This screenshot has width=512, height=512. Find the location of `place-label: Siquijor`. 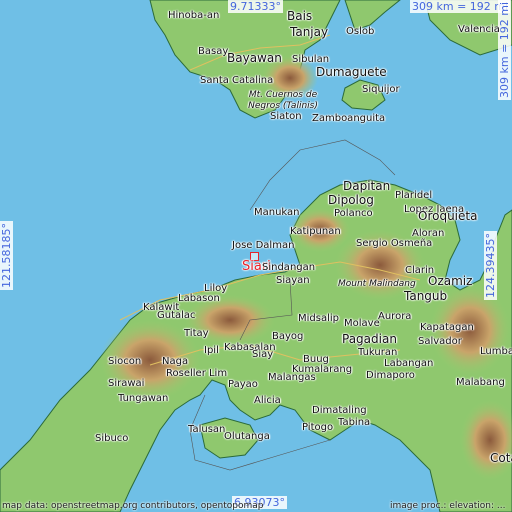

place-label: Siquijor is located at coordinates (381, 89).